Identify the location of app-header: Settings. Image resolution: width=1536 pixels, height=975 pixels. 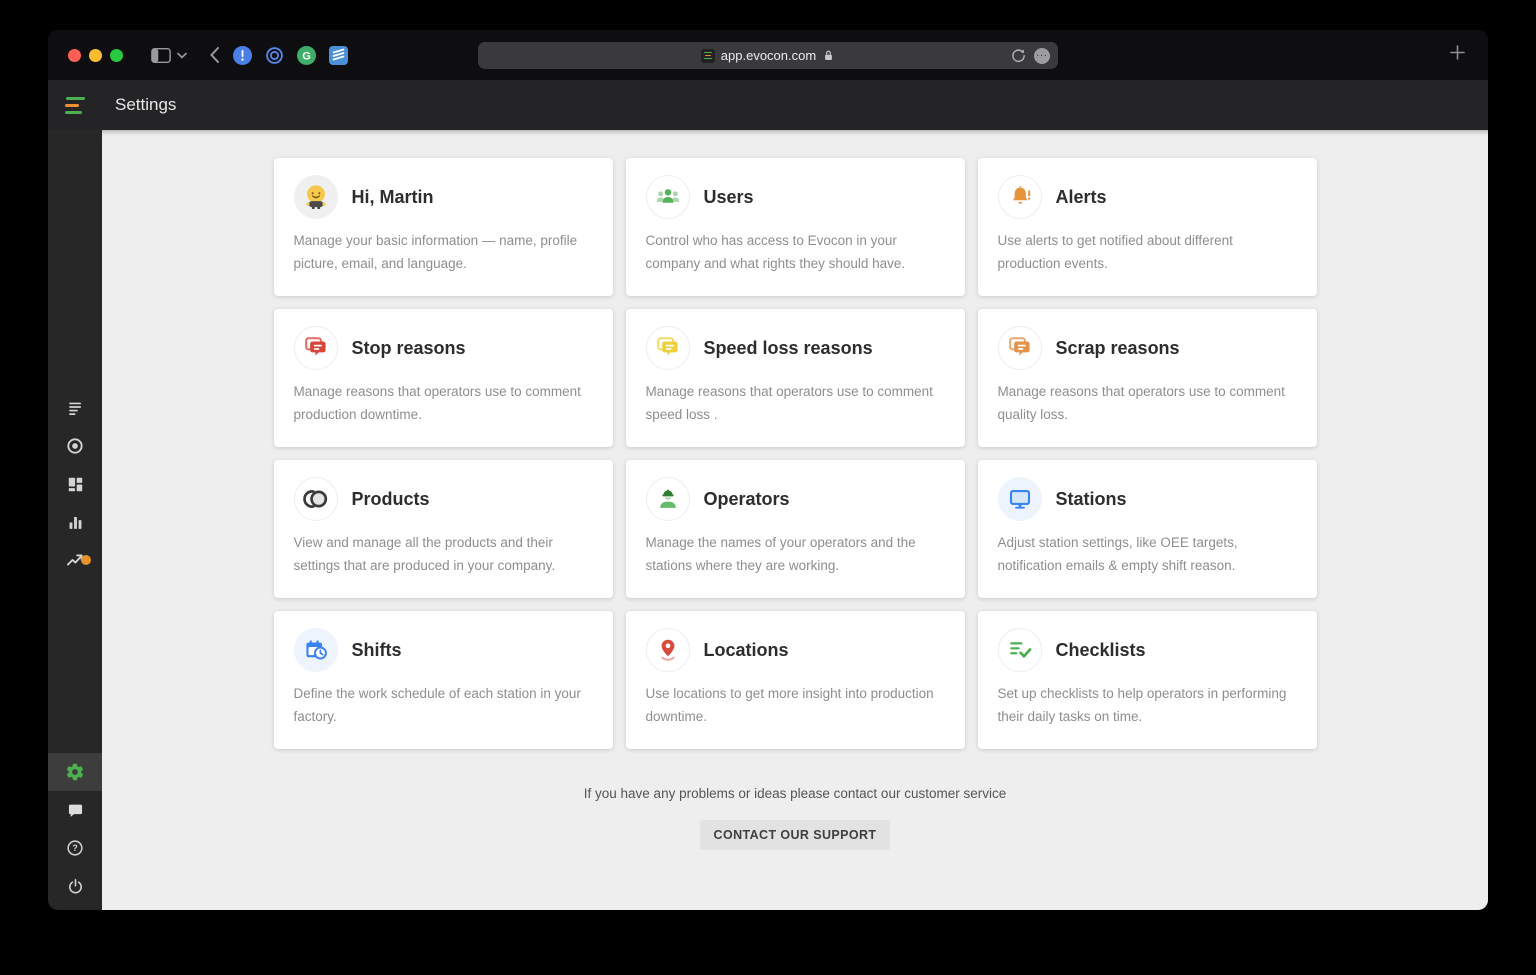
(768, 105).